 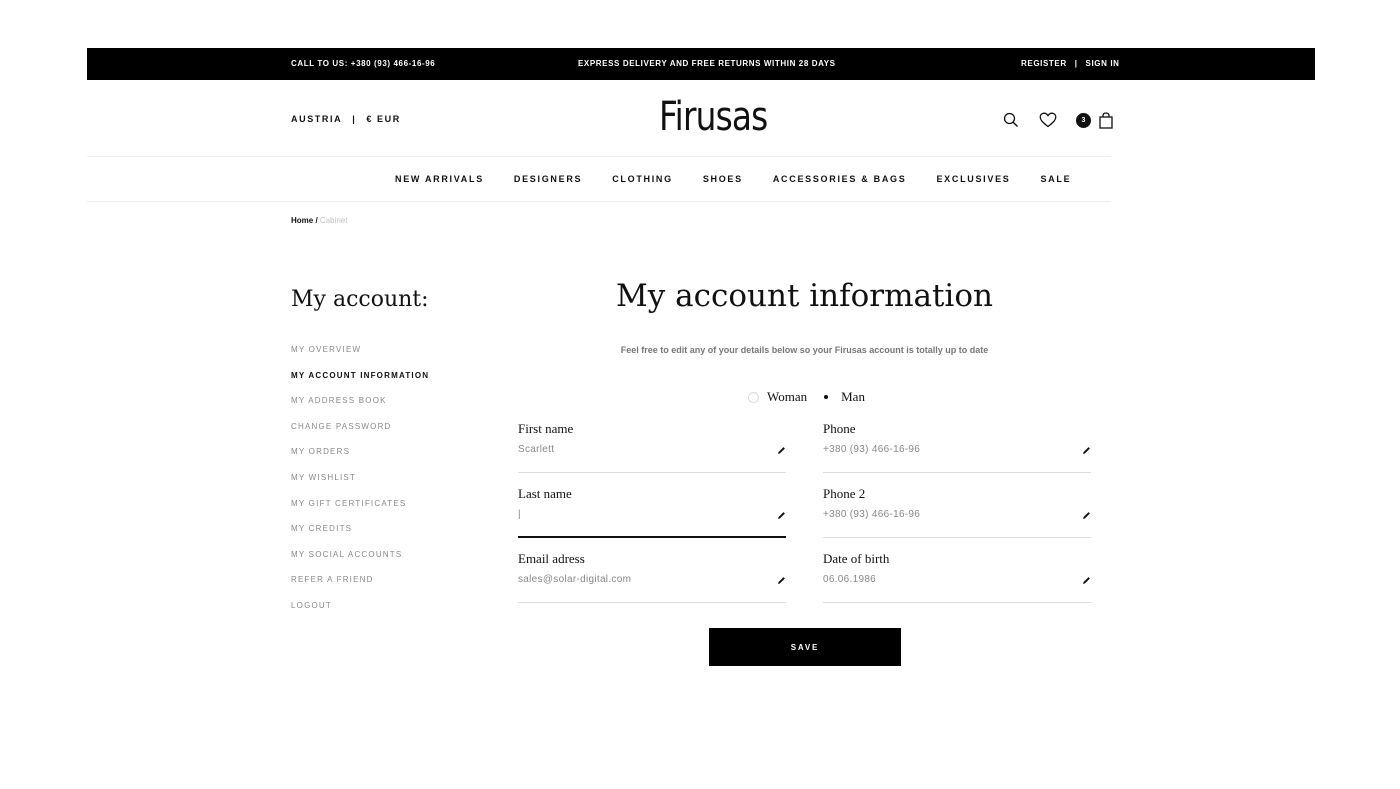 I want to click on sidebar-item-my-account-information: MY ACCOUNT INFORMATION, so click(x=360, y=384).